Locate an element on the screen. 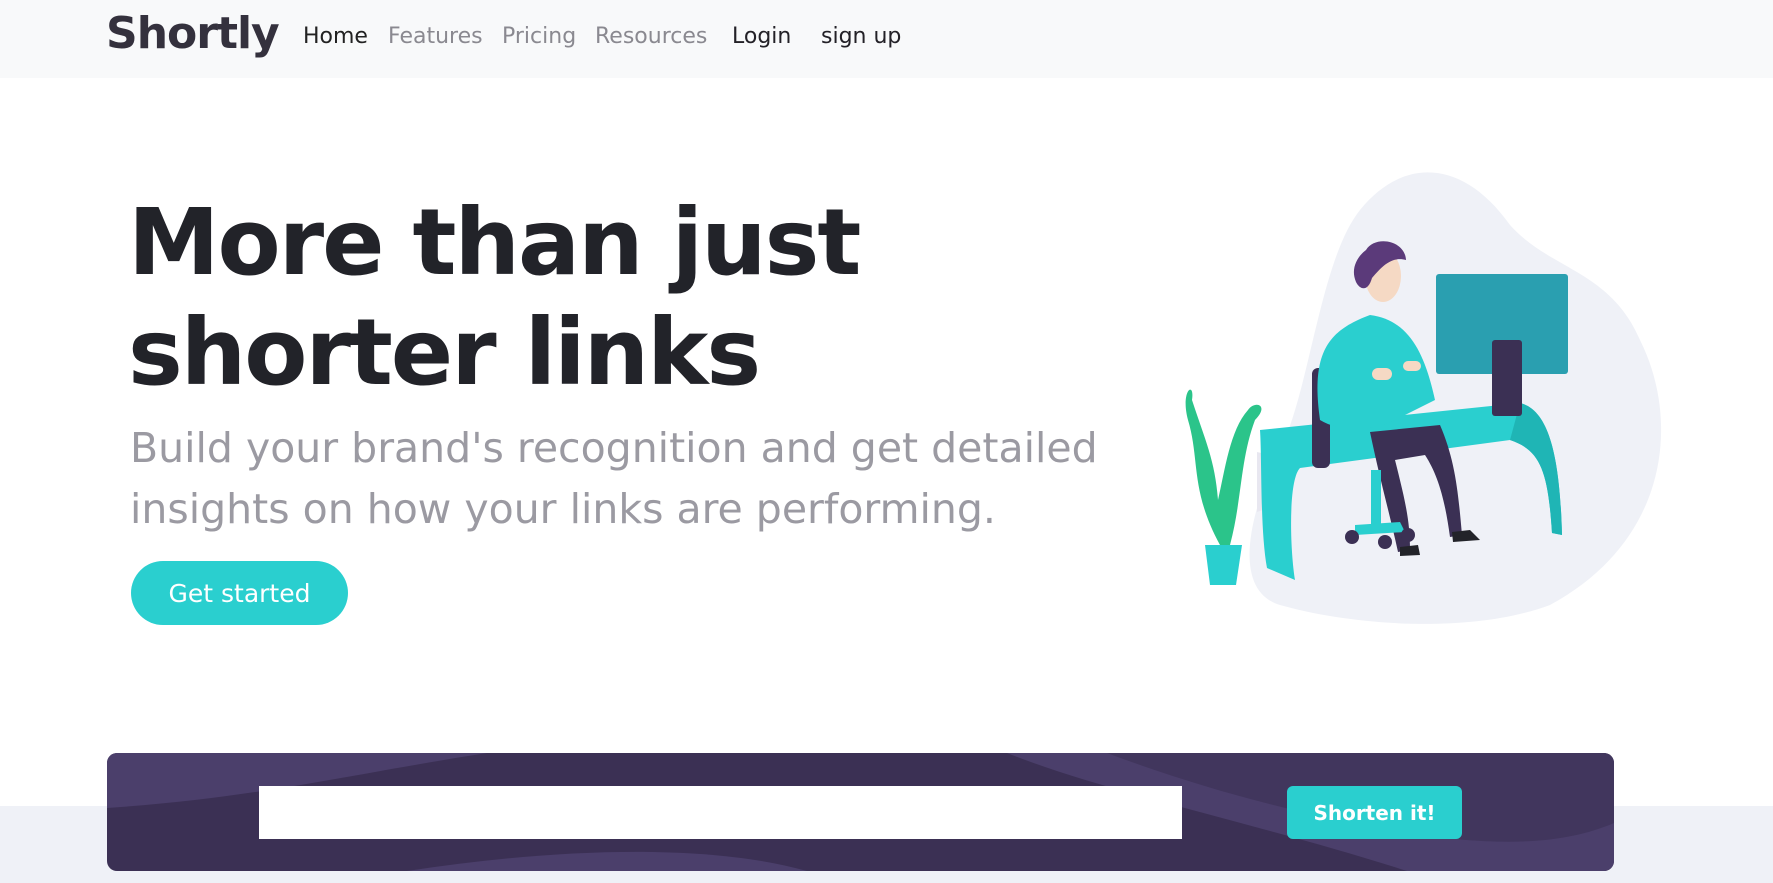  shorten-button: Shorten it! is located at coordinates (1374, 812).